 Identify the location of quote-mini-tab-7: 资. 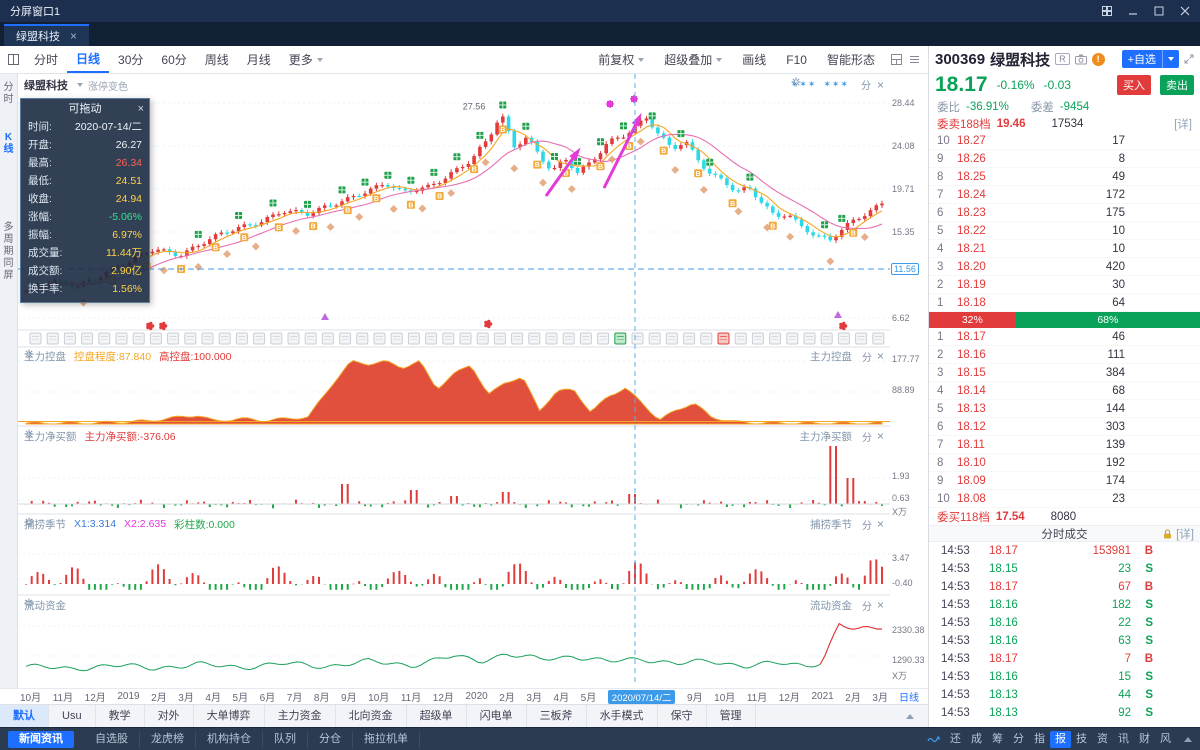
(1102, 739).